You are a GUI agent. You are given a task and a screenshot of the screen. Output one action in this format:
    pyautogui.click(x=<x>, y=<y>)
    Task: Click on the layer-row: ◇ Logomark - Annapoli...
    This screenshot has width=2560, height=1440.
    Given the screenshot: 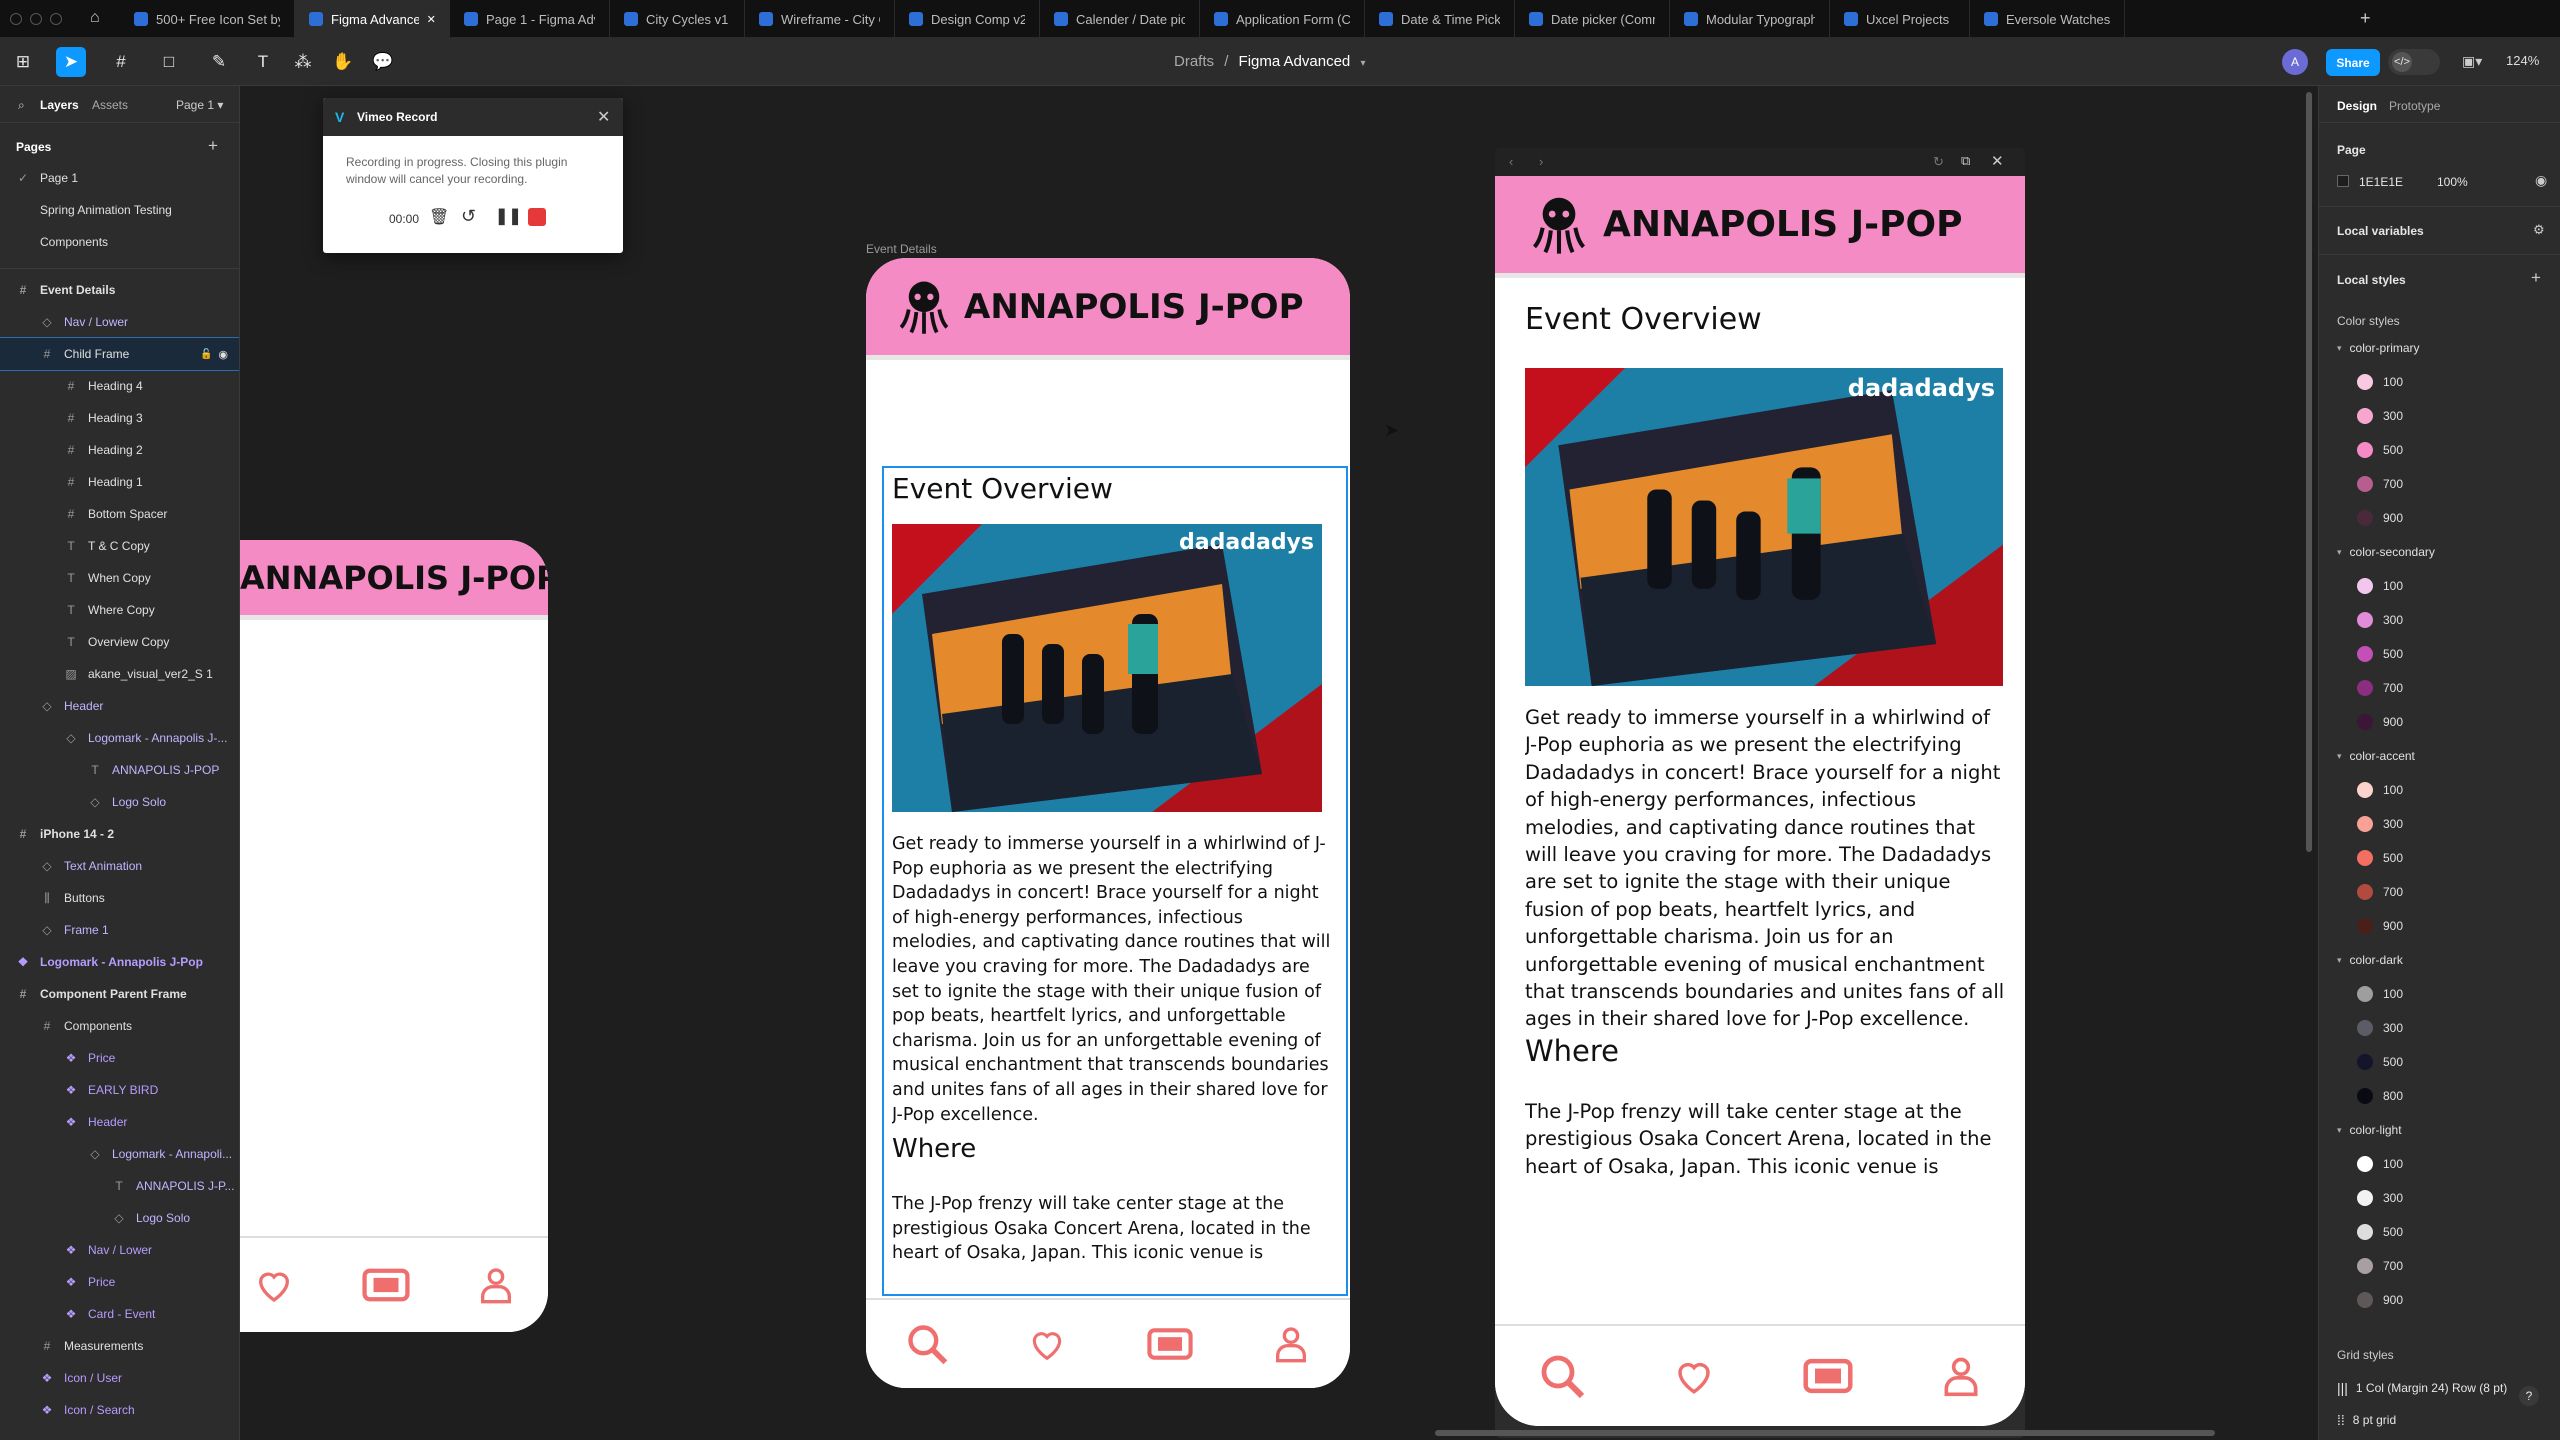 What is the action you would take?
    pyautogui.click(x=119, y=1154)
    